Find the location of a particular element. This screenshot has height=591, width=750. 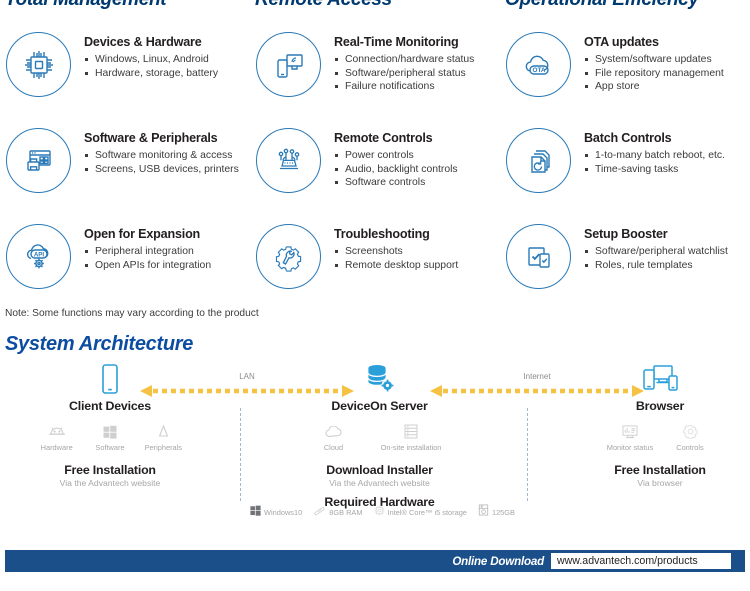

feature-bullet: Roles, rule templates is located at coordinates (656, 266).